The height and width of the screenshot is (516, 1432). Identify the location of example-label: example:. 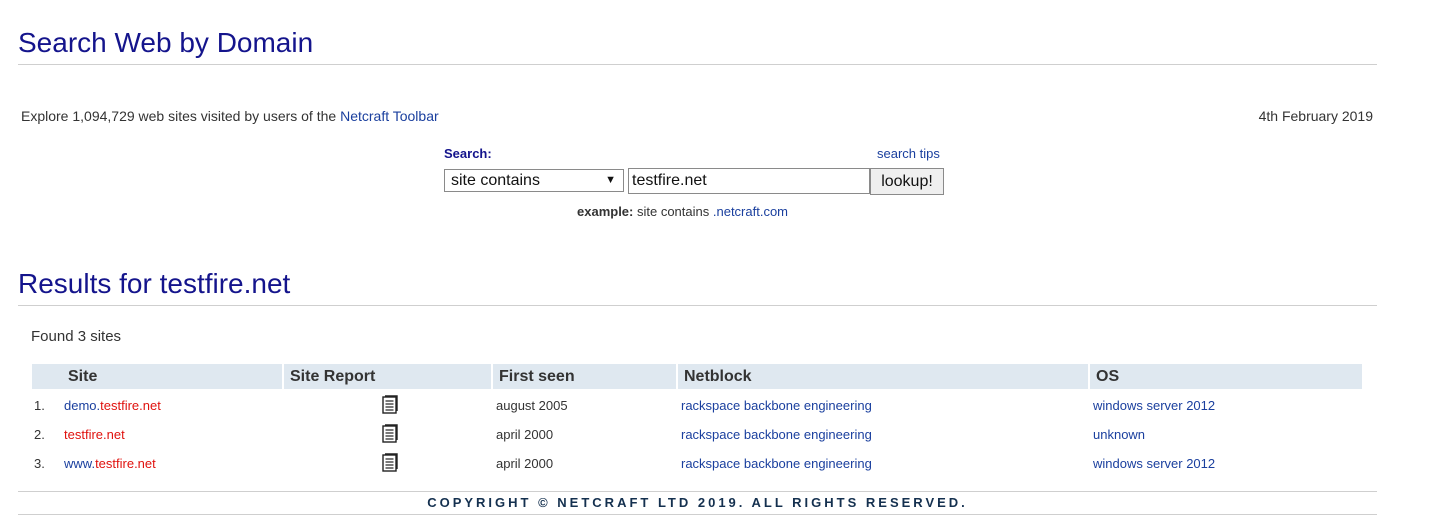
(605, 211).